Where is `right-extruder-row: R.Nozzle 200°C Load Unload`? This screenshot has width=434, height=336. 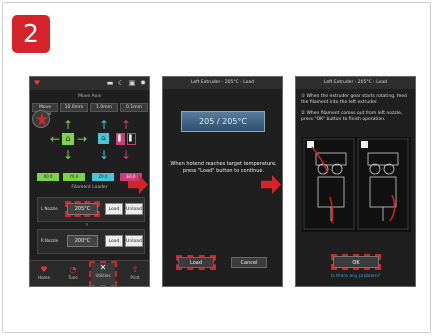 right-extruder-row: R.Nozzle 200°C Load Unload is located at coordinates (91, 241).